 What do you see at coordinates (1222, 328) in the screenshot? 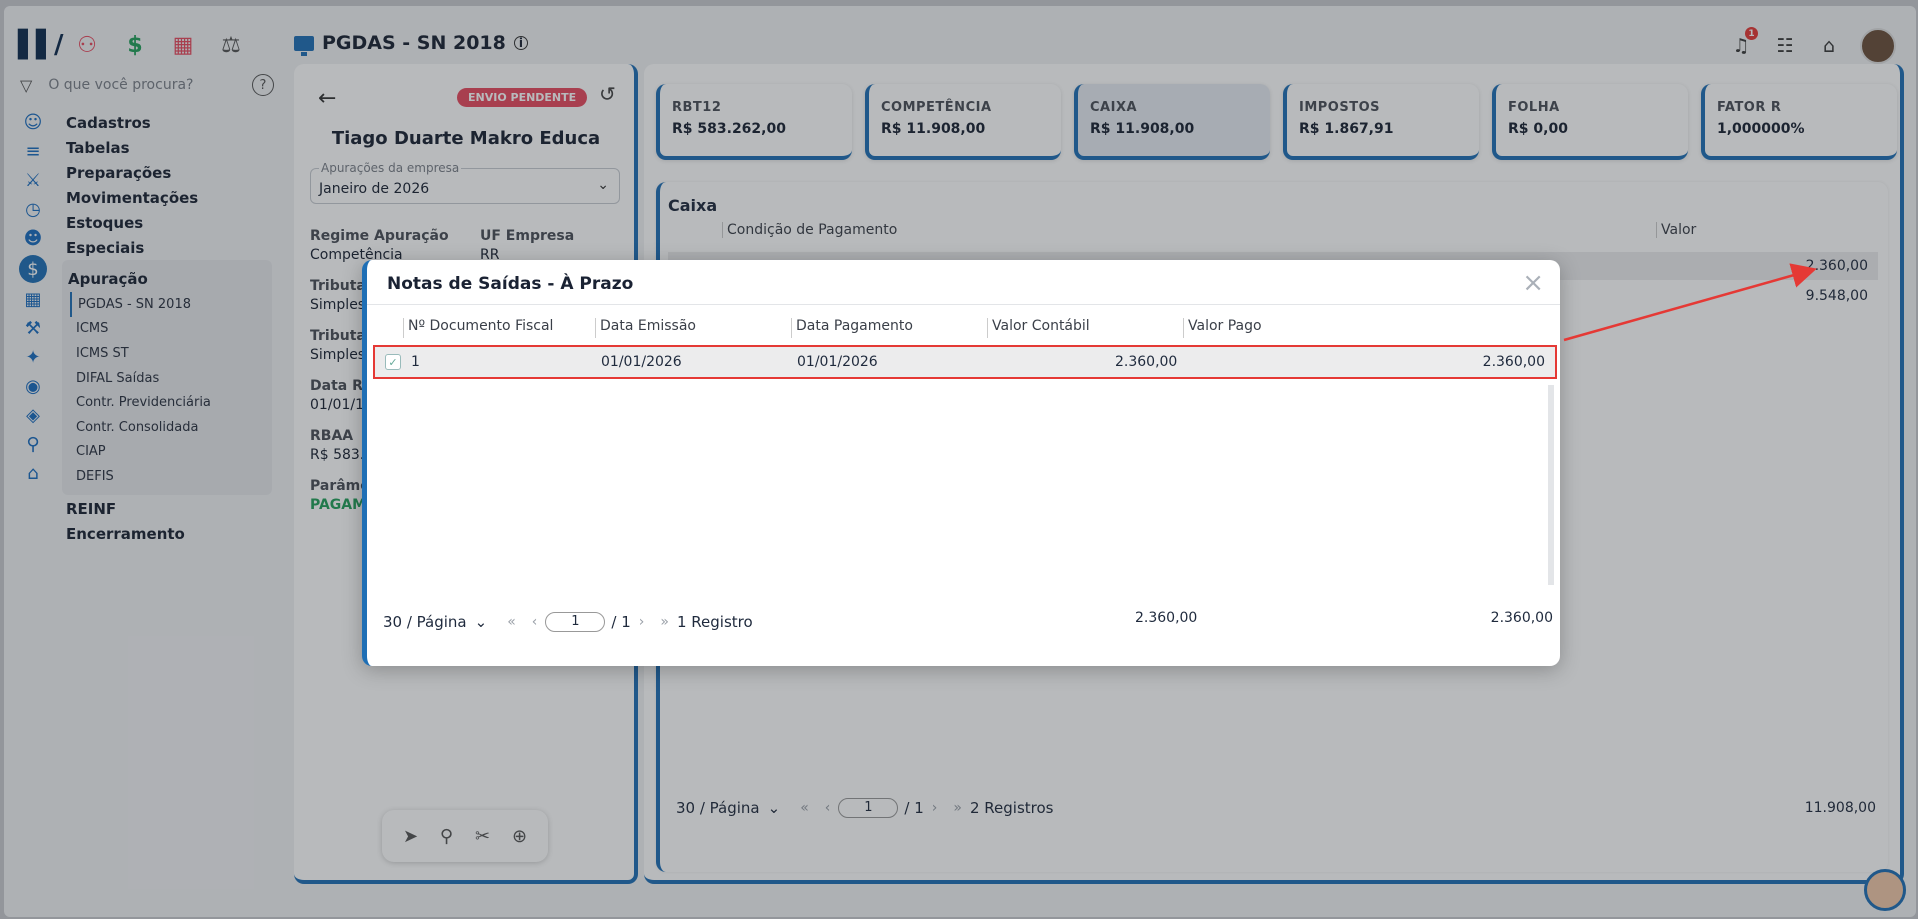
I see `col-valor-pago: Valor Pago` at bounding box center [1222, 328].